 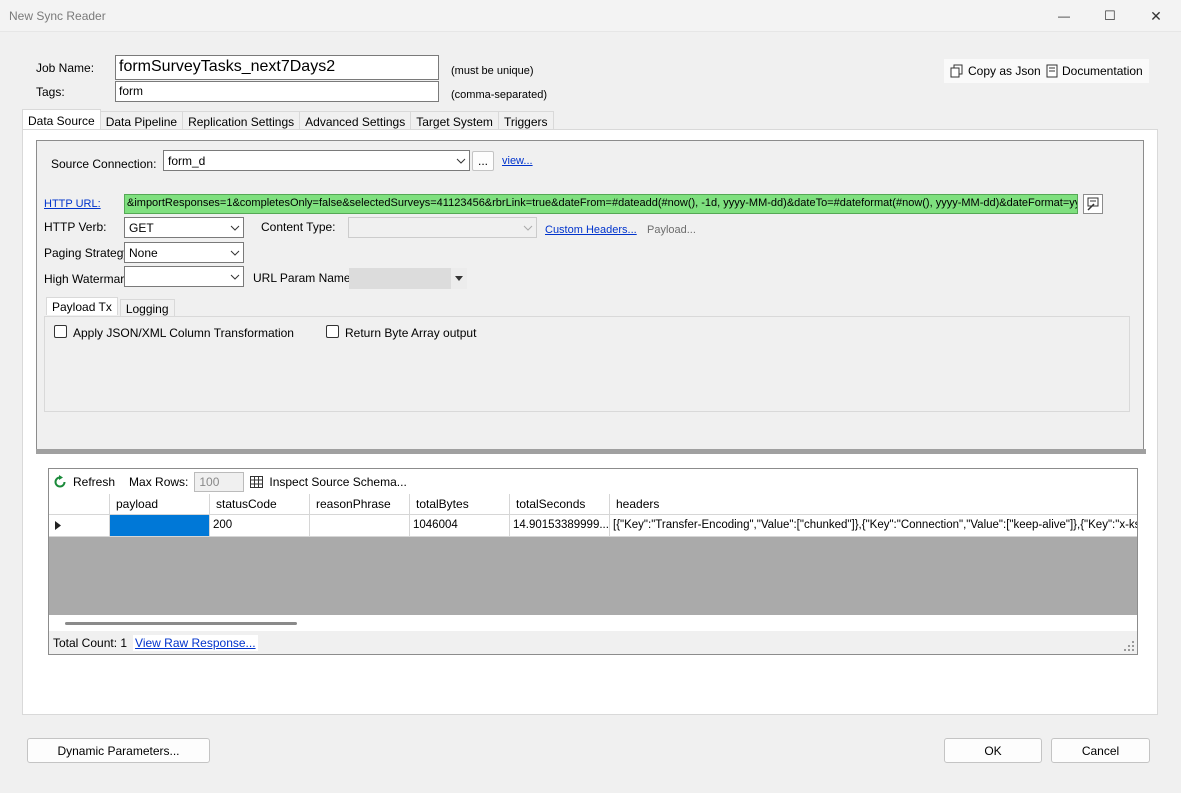 What do you see at coordinates (591, 451) in the screenshot?
I see `panel-splitter` at bounding box center [591, 451].